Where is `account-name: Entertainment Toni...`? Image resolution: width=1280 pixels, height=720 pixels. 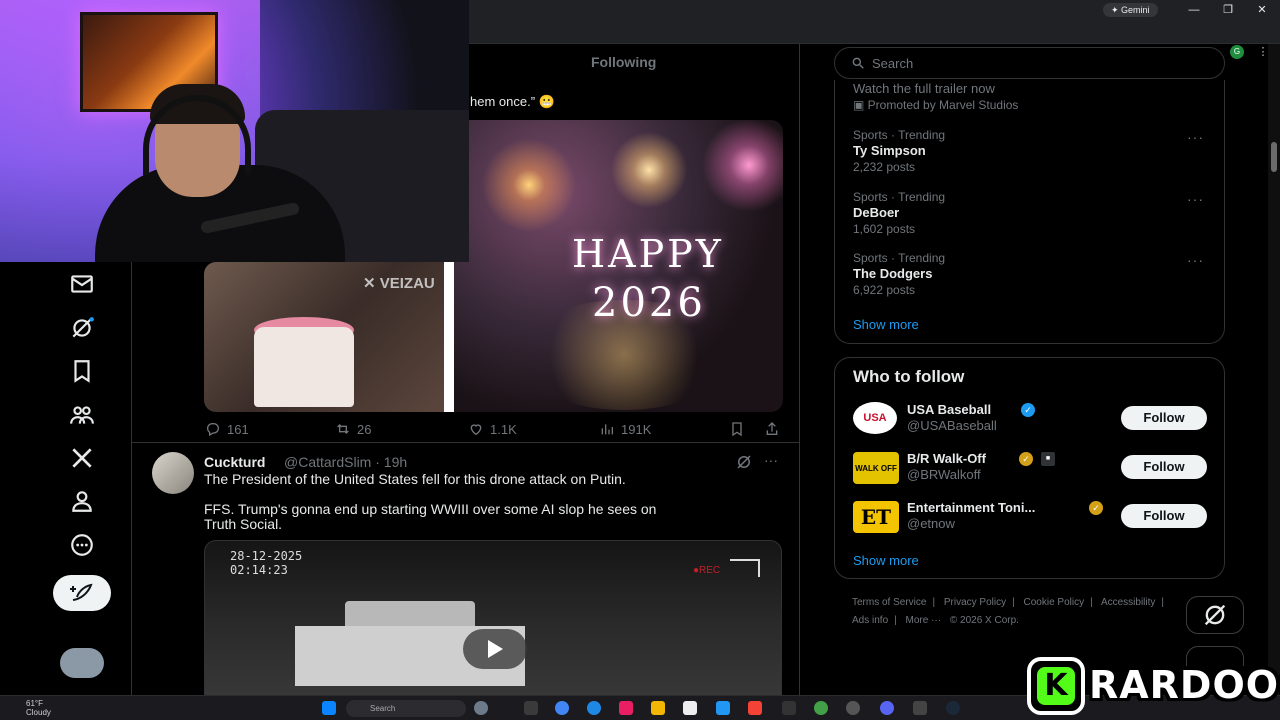 account-name: Entertainment Toni... is located at coordinates (971, 507).